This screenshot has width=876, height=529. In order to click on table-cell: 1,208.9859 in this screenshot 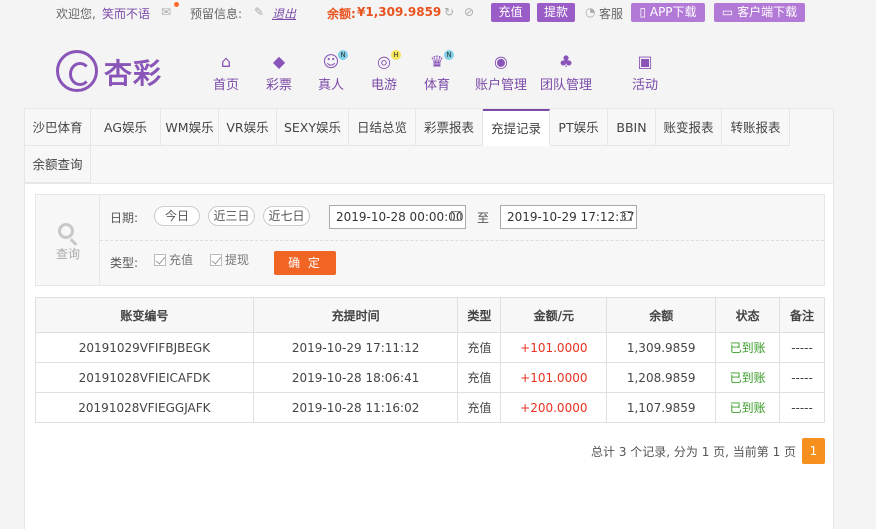, I will do `click(661, 377)`.